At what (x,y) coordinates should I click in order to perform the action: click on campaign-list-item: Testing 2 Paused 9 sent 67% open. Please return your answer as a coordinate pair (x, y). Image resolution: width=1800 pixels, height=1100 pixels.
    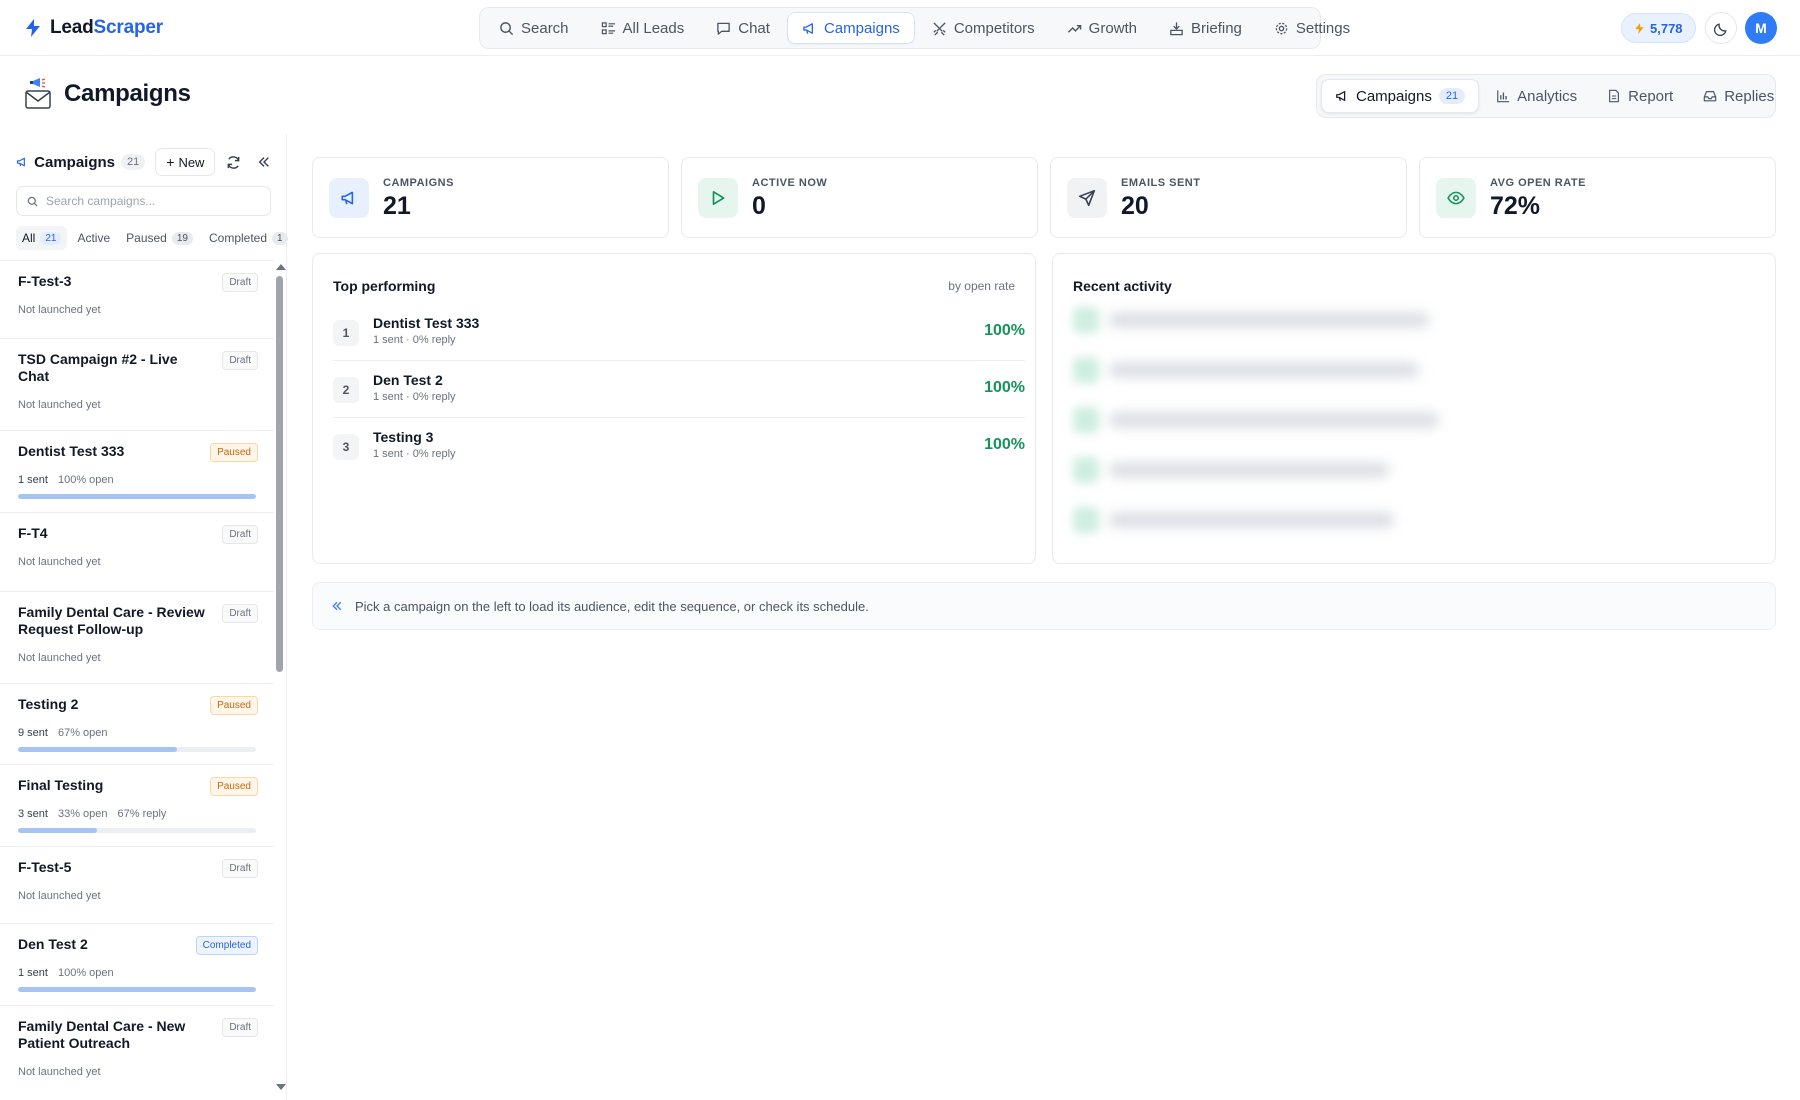
    Looking at the image, I should click on (137, 724).